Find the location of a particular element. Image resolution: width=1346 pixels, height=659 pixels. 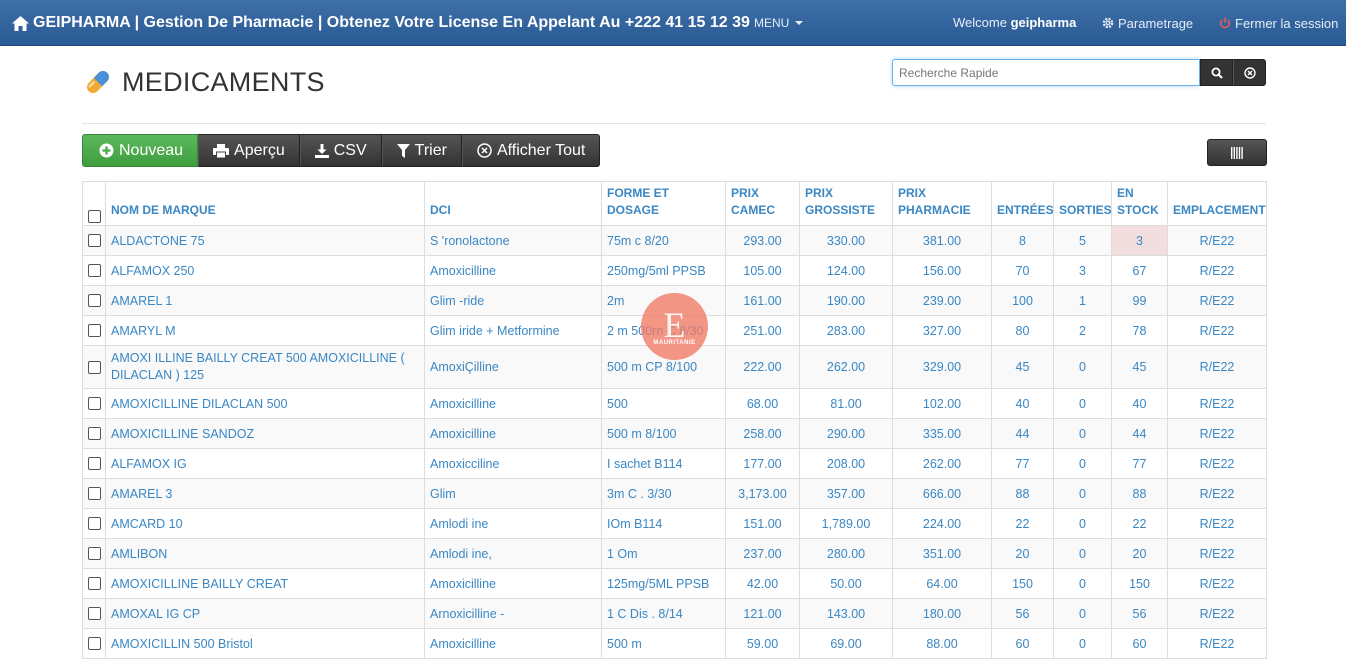

menu-dropdown: MENU is located at coordinates (779, 23).